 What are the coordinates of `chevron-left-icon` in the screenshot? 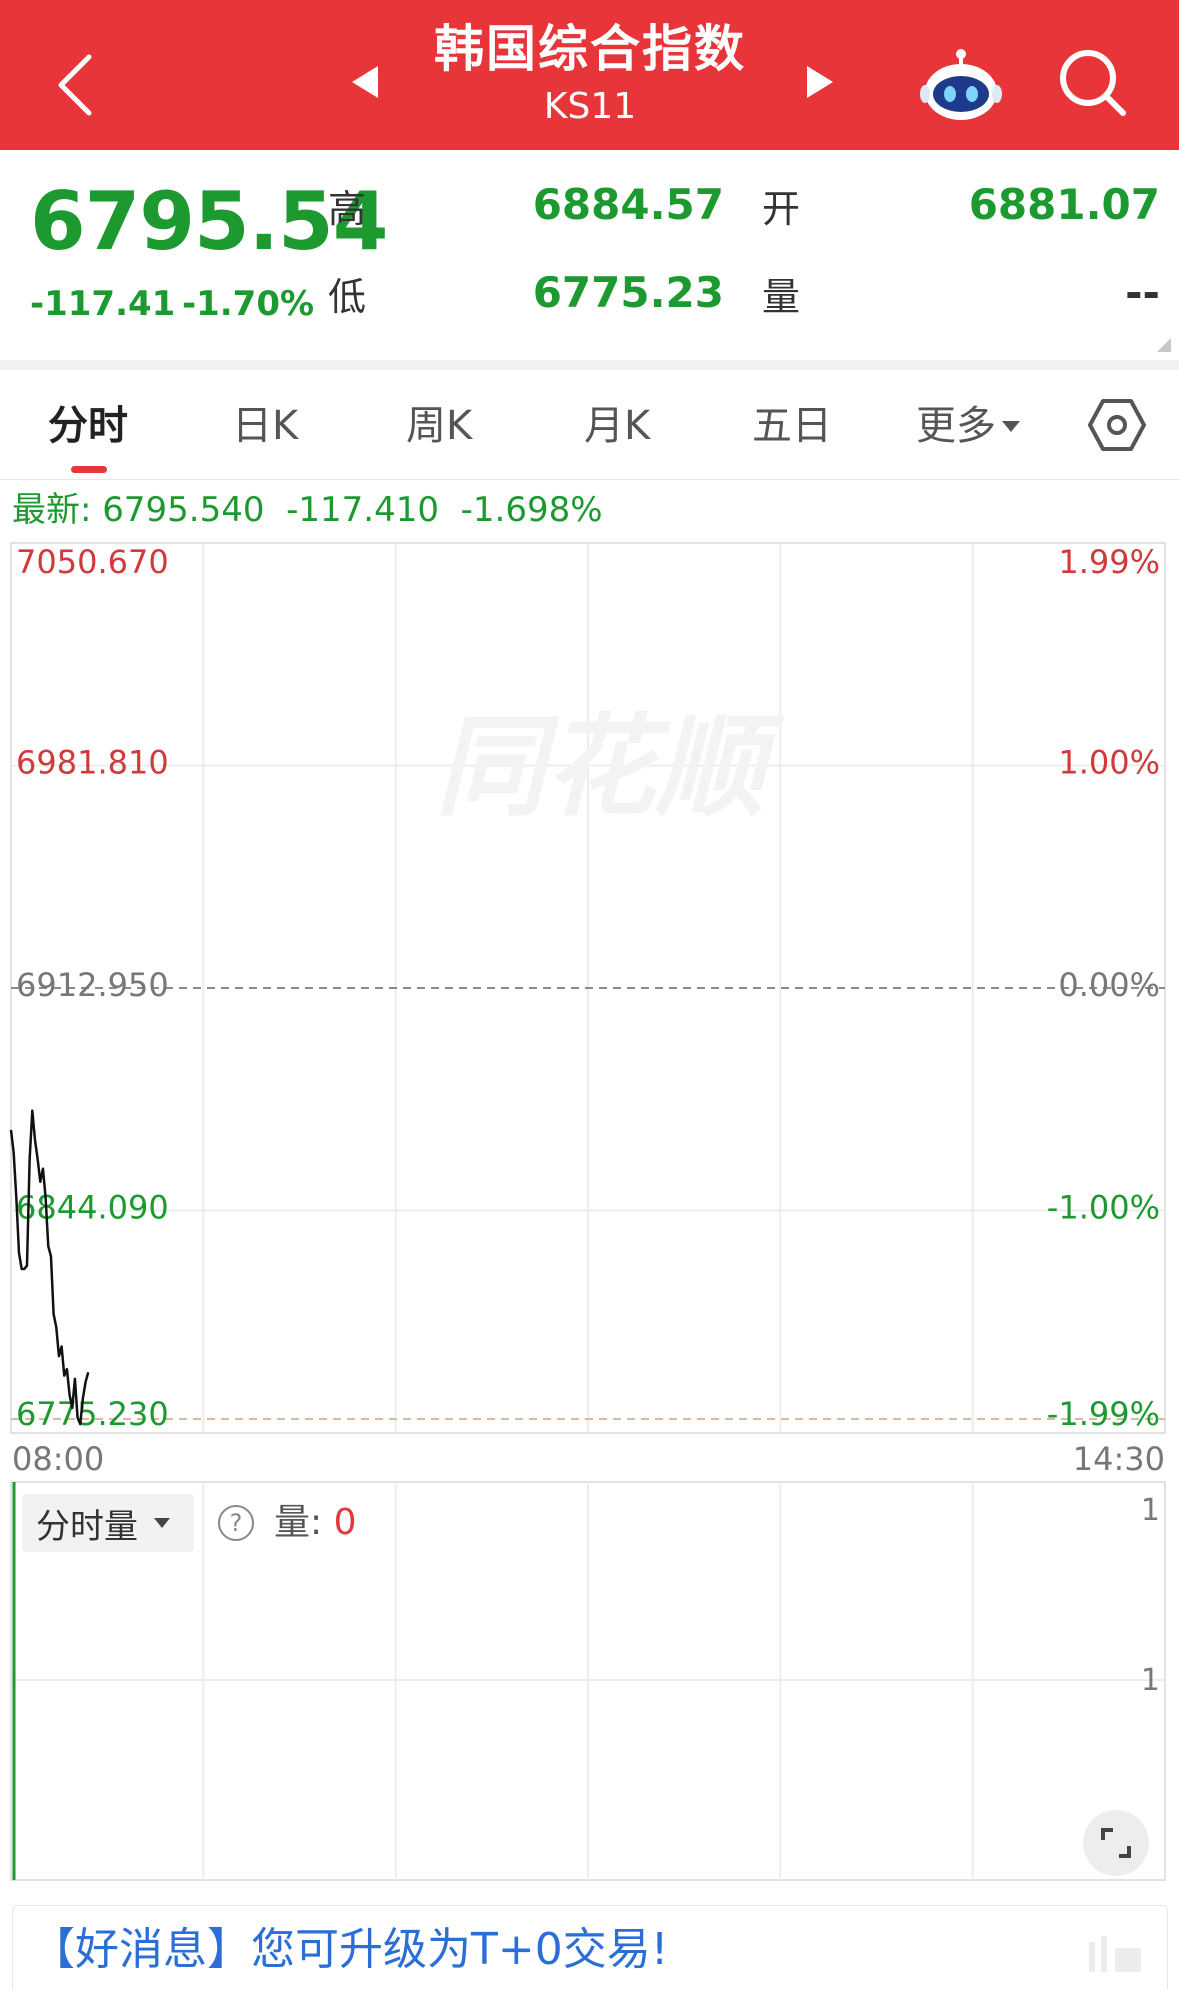 It's located at (75, 85).